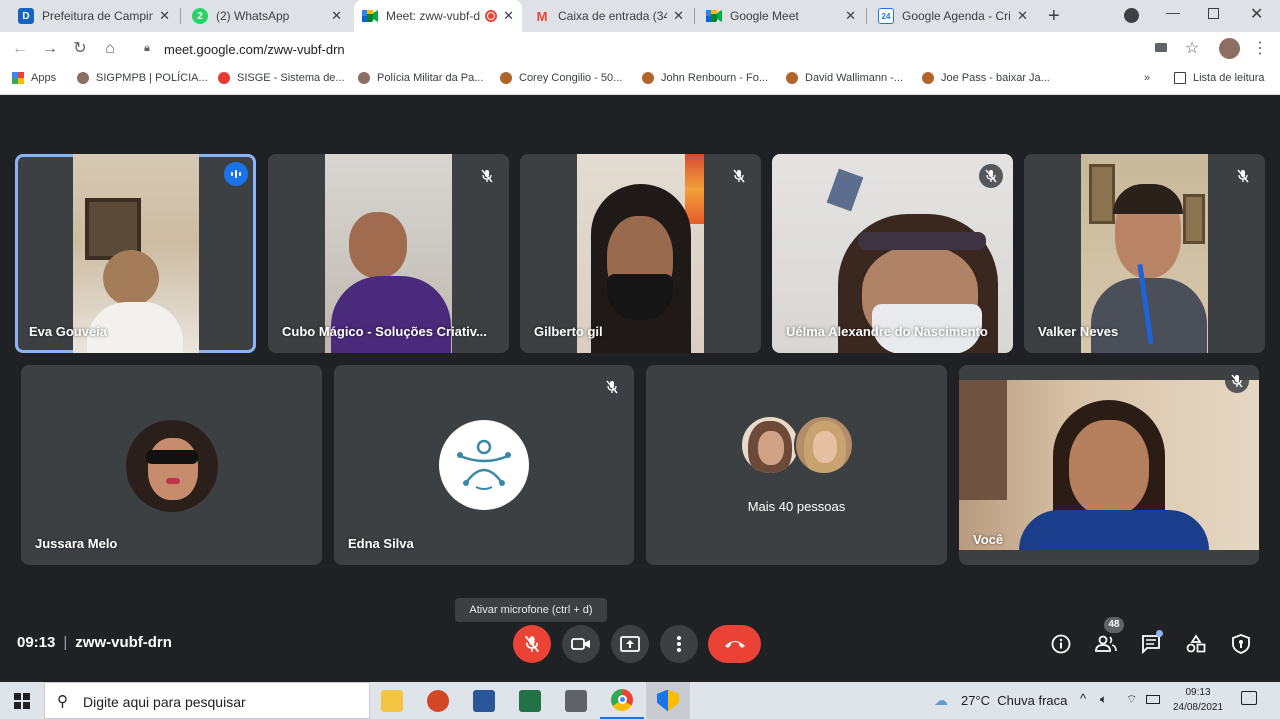 The image size is (1280, 719). I want to click on close-window-icon: ✕, so click(1256, 14).